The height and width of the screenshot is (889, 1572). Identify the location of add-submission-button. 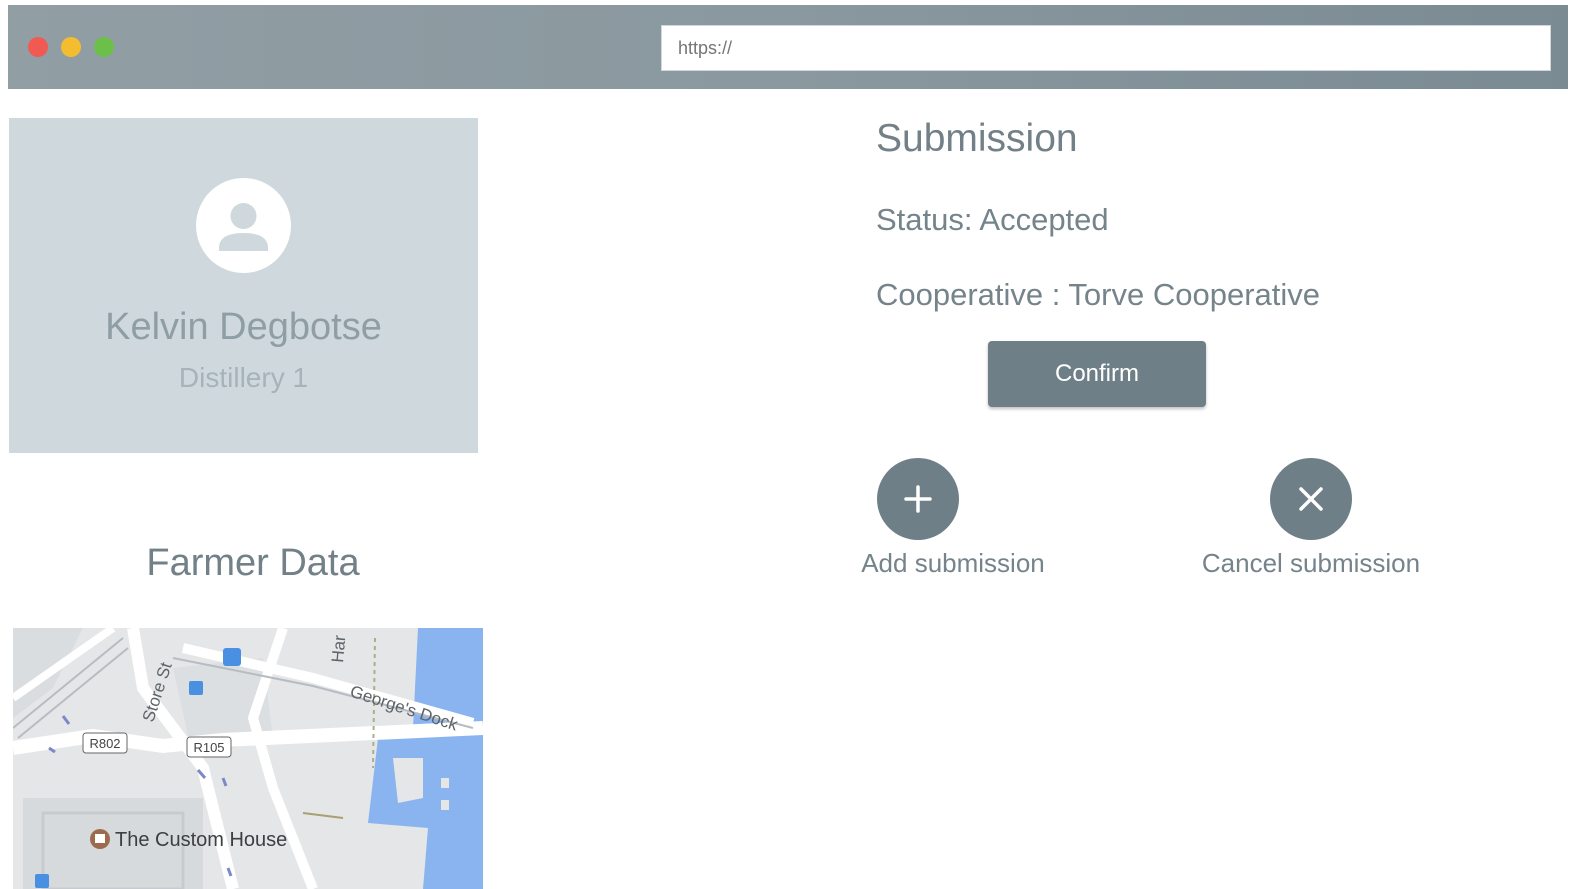
(918, 499).